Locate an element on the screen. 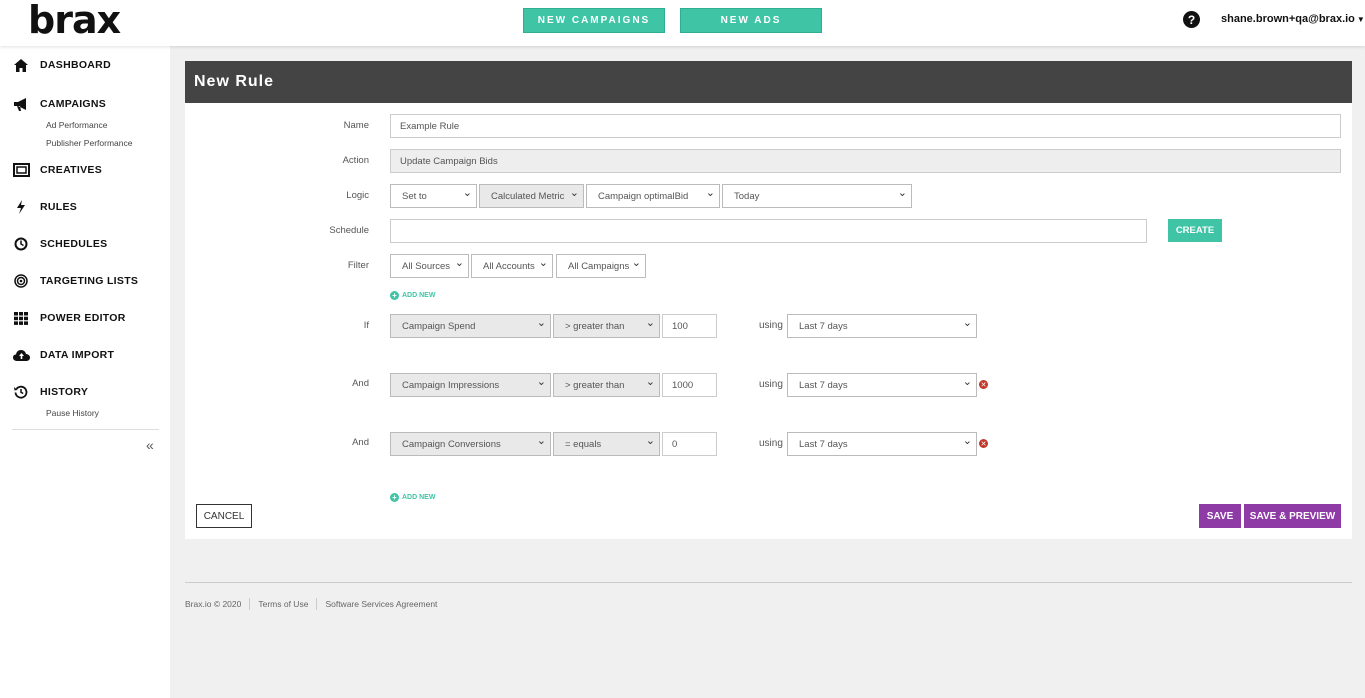  filter-accounts-select: All Accounts is located at coordinates (512, 266).